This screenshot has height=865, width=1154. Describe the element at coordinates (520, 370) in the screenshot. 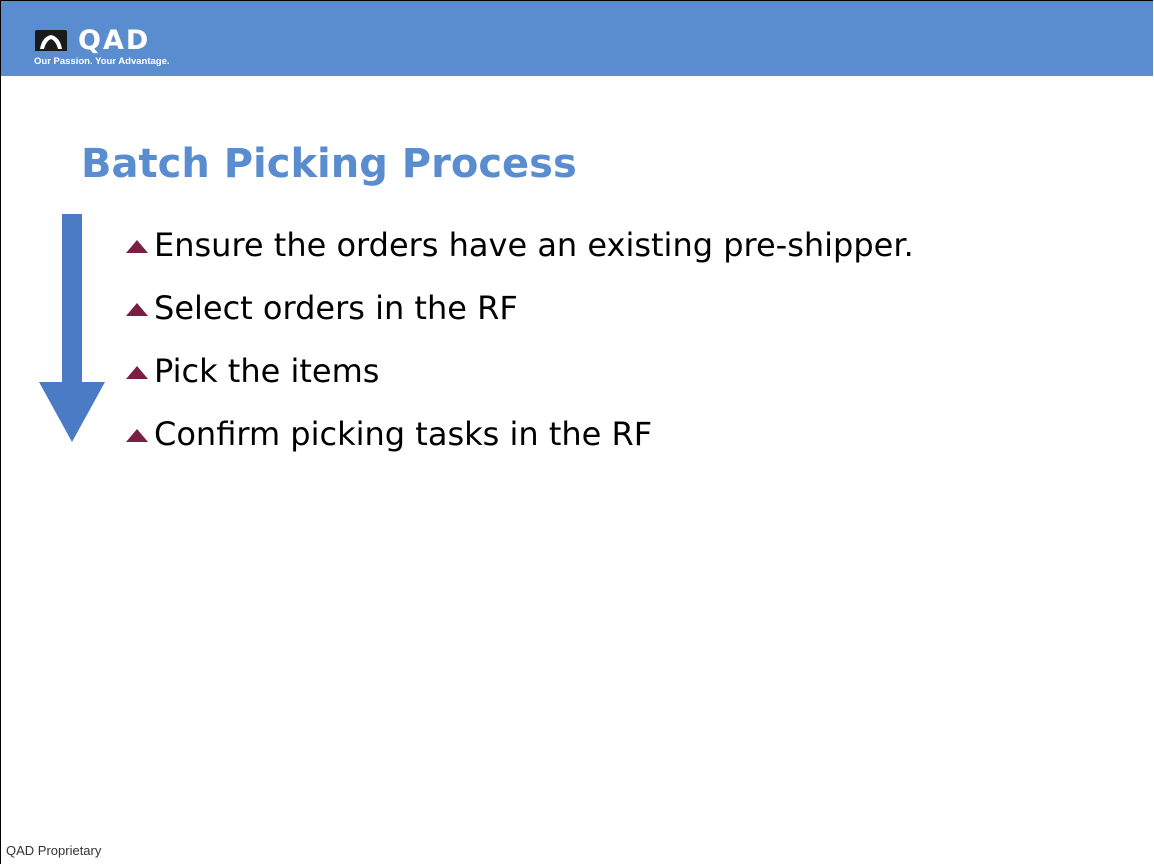

I see `bullet-item: Pick the items` at that location.